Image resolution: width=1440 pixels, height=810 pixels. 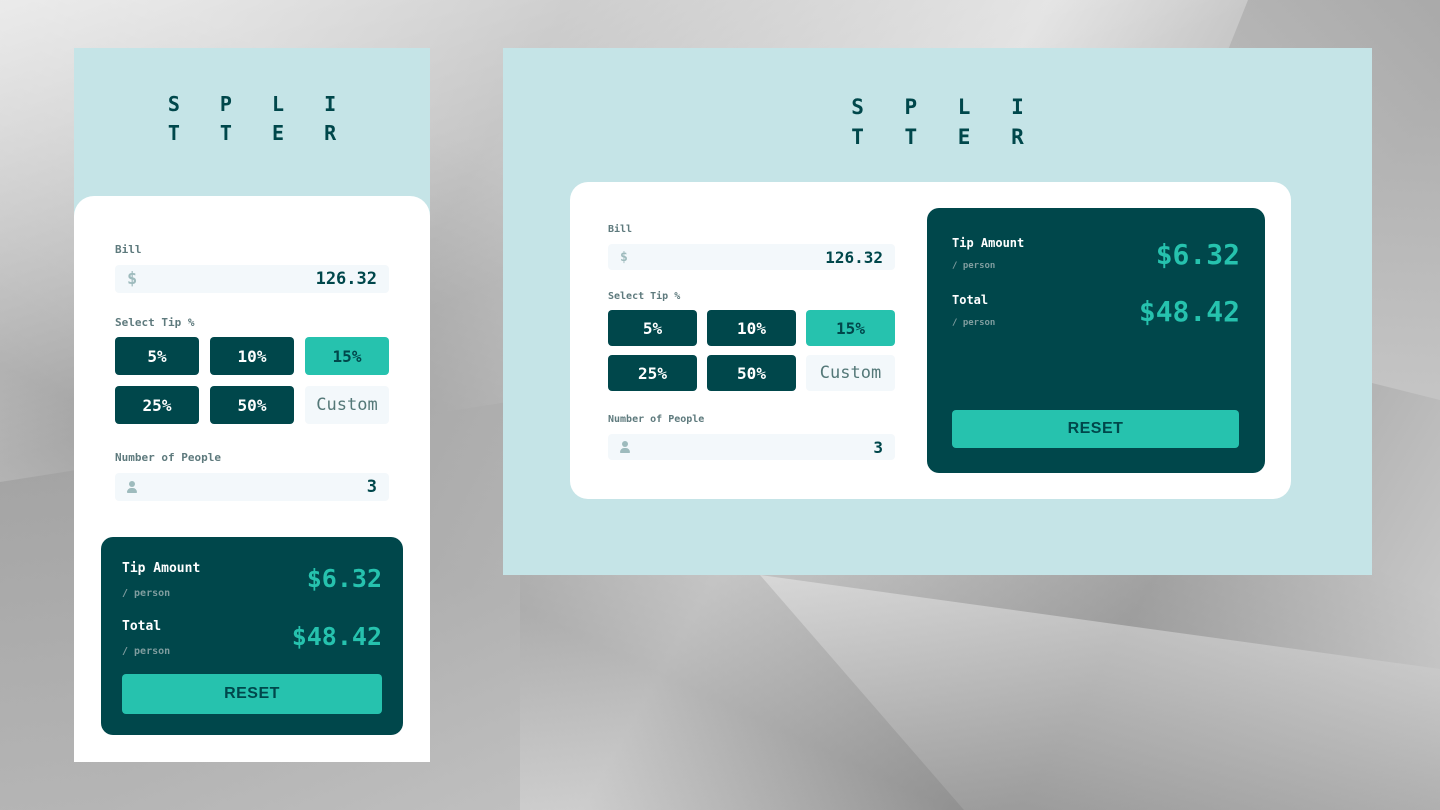 What do you see at coordinates (1100, 692) in the screenshot?
I see `background-facet` at bounding box center [1100, 692].